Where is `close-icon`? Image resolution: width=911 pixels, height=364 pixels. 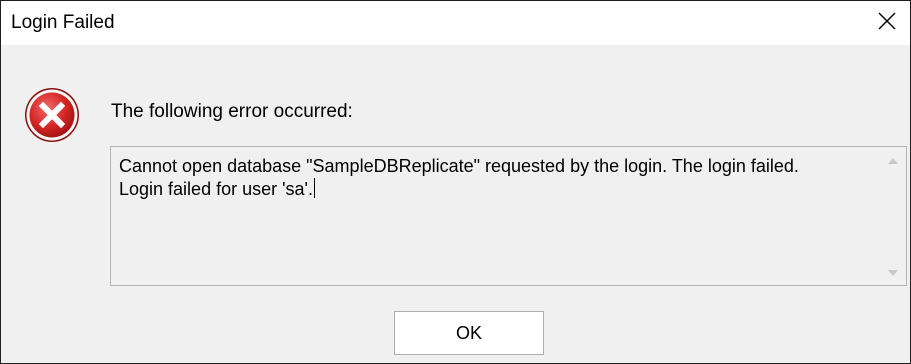 close-icon is located at coordinates (887, 23).